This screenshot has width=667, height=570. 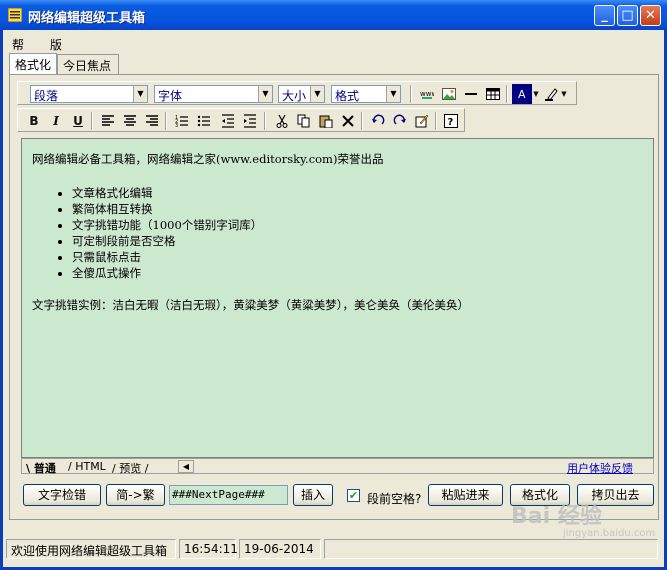 What do you see at coordinates (471, 94) in the screenshot?
I see `horizontal-rule-icon` at bounding box center [471, 94].